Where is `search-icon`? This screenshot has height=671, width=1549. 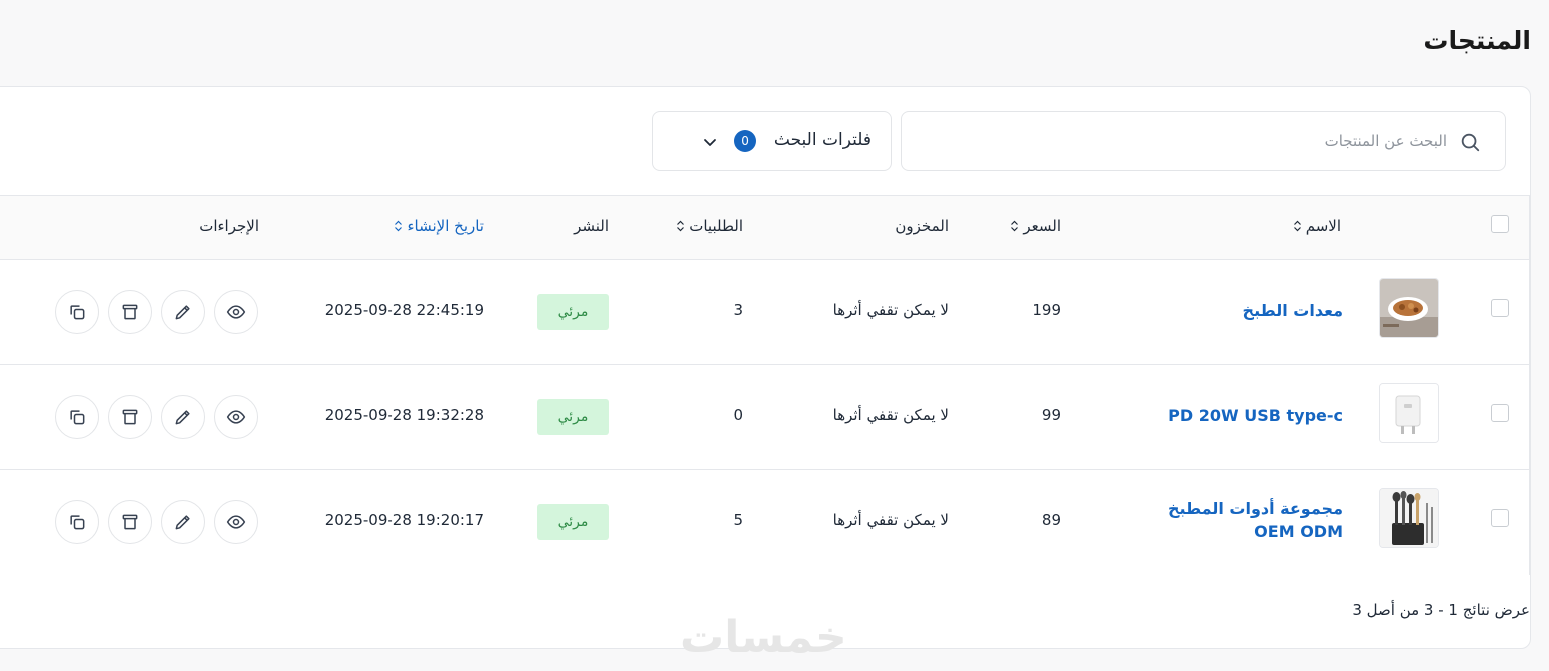 search-icon is located at coordinates (1470, 142).